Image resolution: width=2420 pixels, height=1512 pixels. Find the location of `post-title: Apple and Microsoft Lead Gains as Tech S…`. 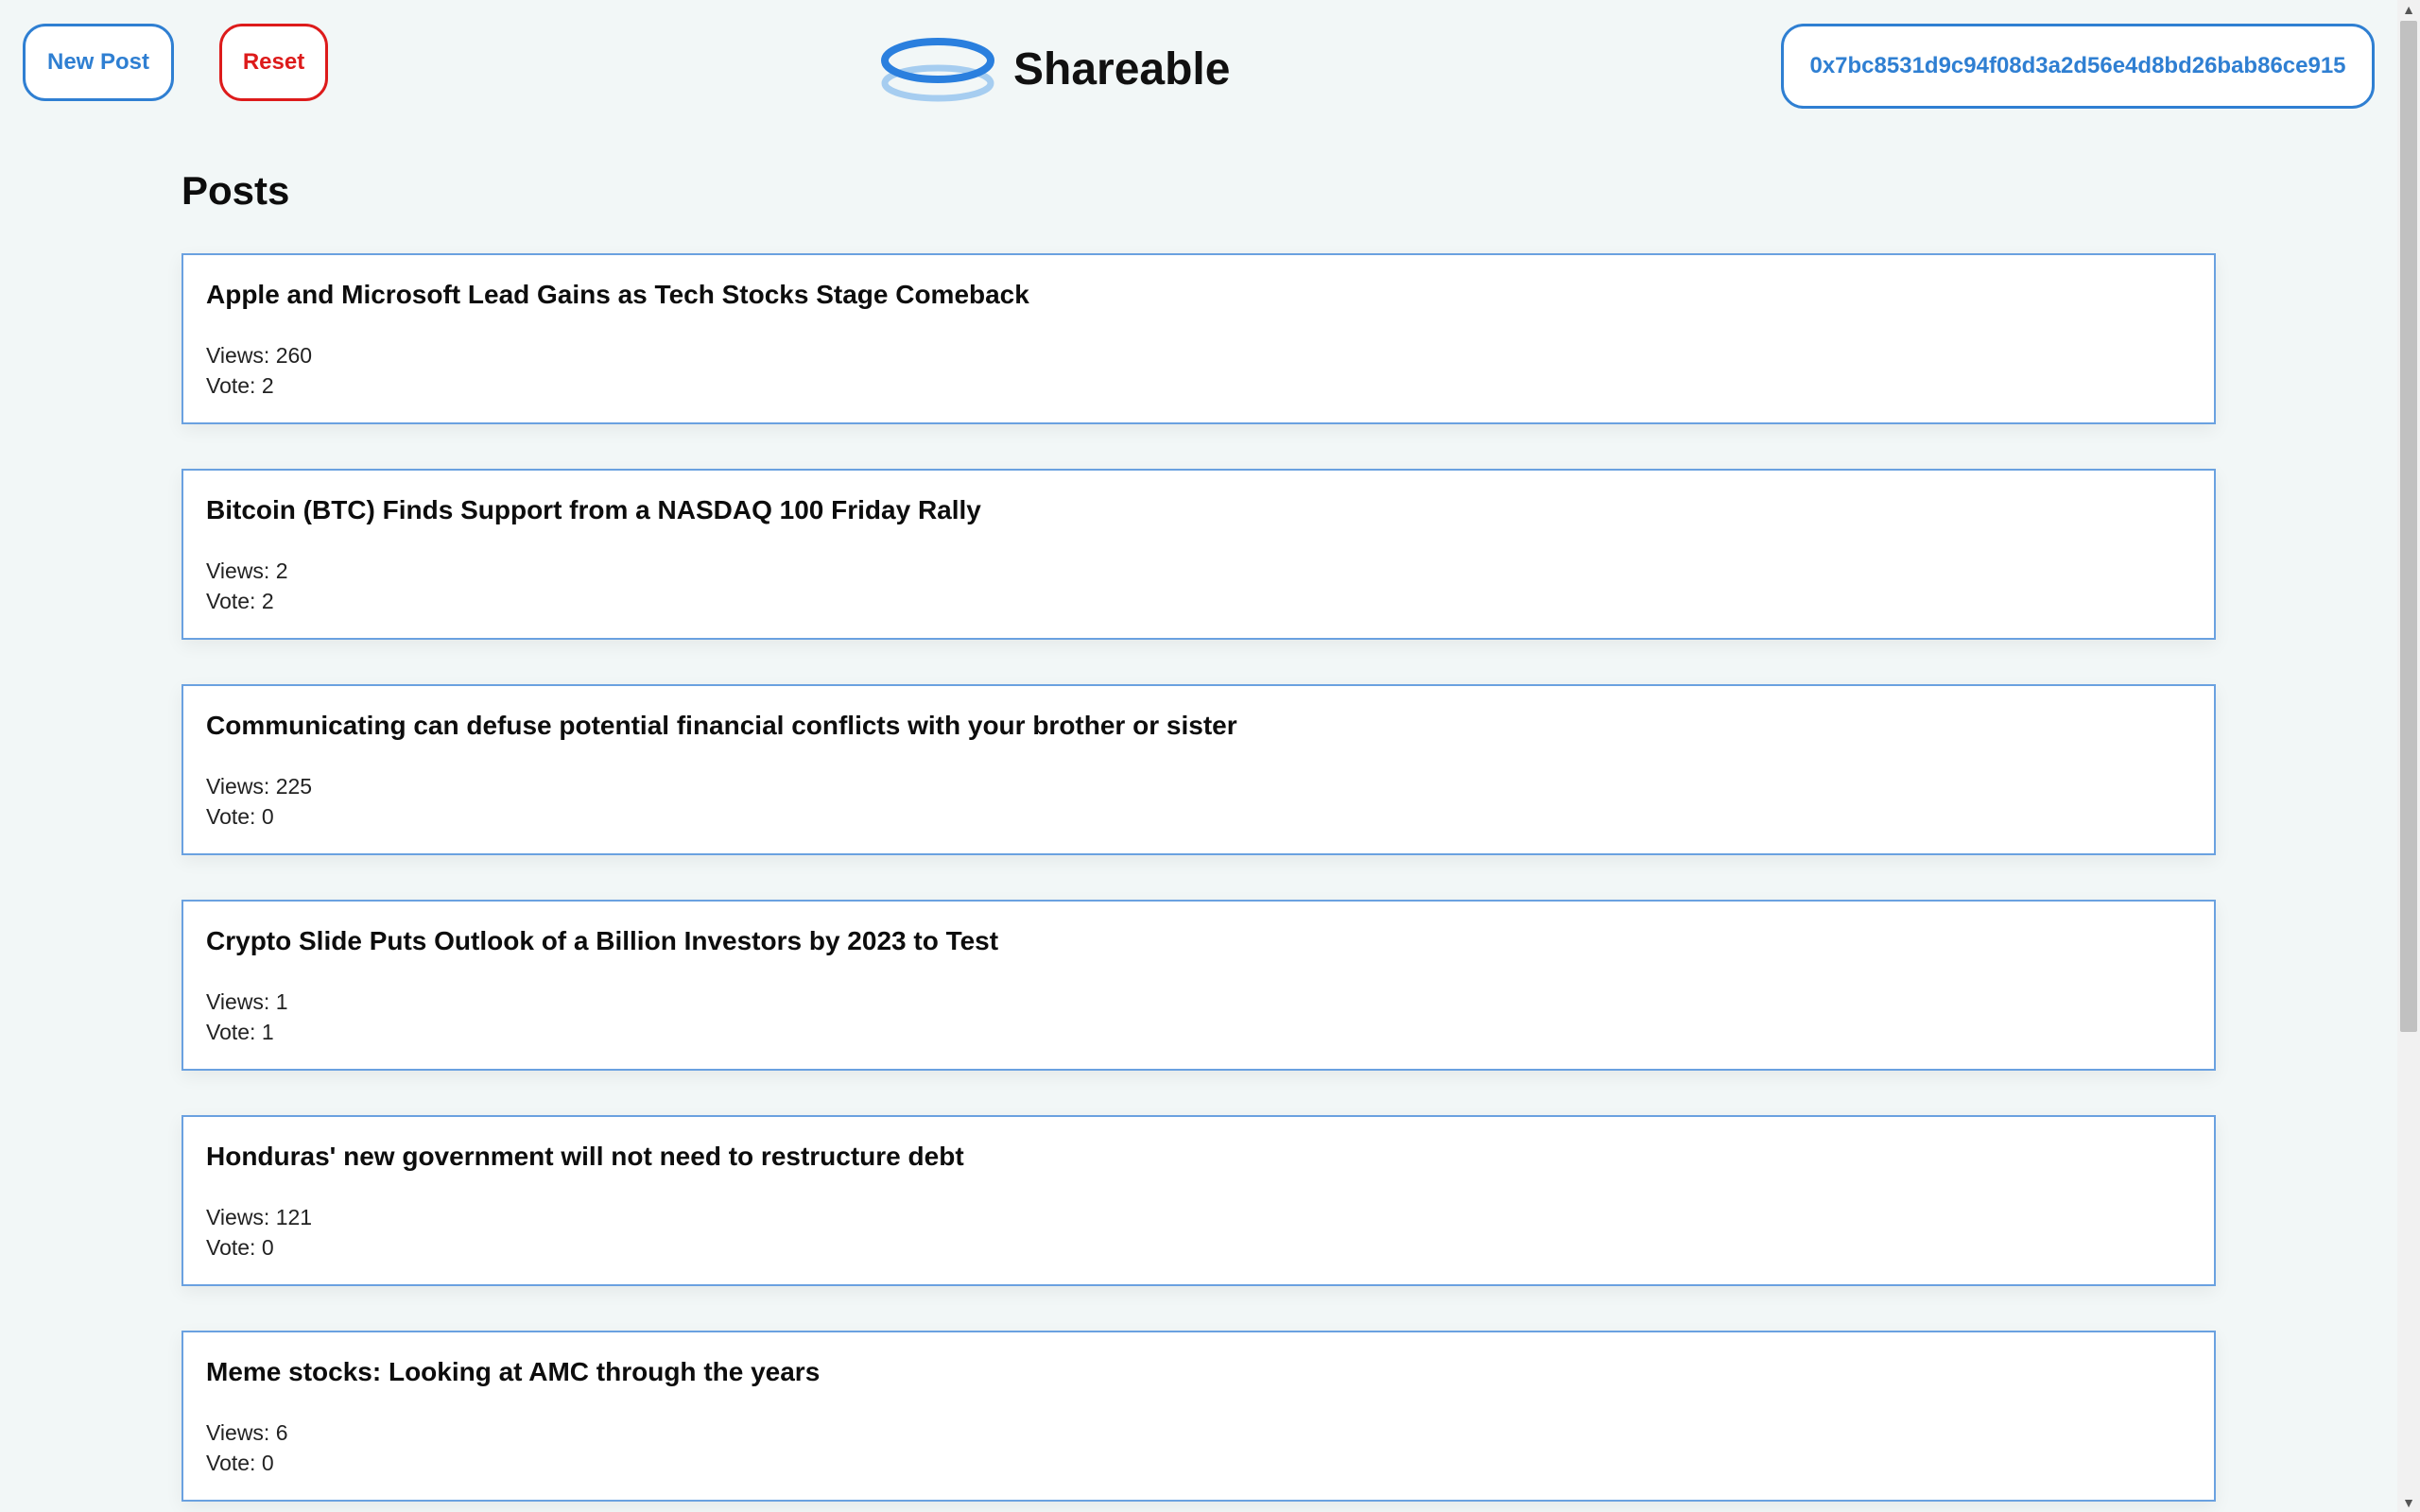

post-title: Apple and Microsoft Lead Gains as Tech S… is located at coordinates (617, 294).